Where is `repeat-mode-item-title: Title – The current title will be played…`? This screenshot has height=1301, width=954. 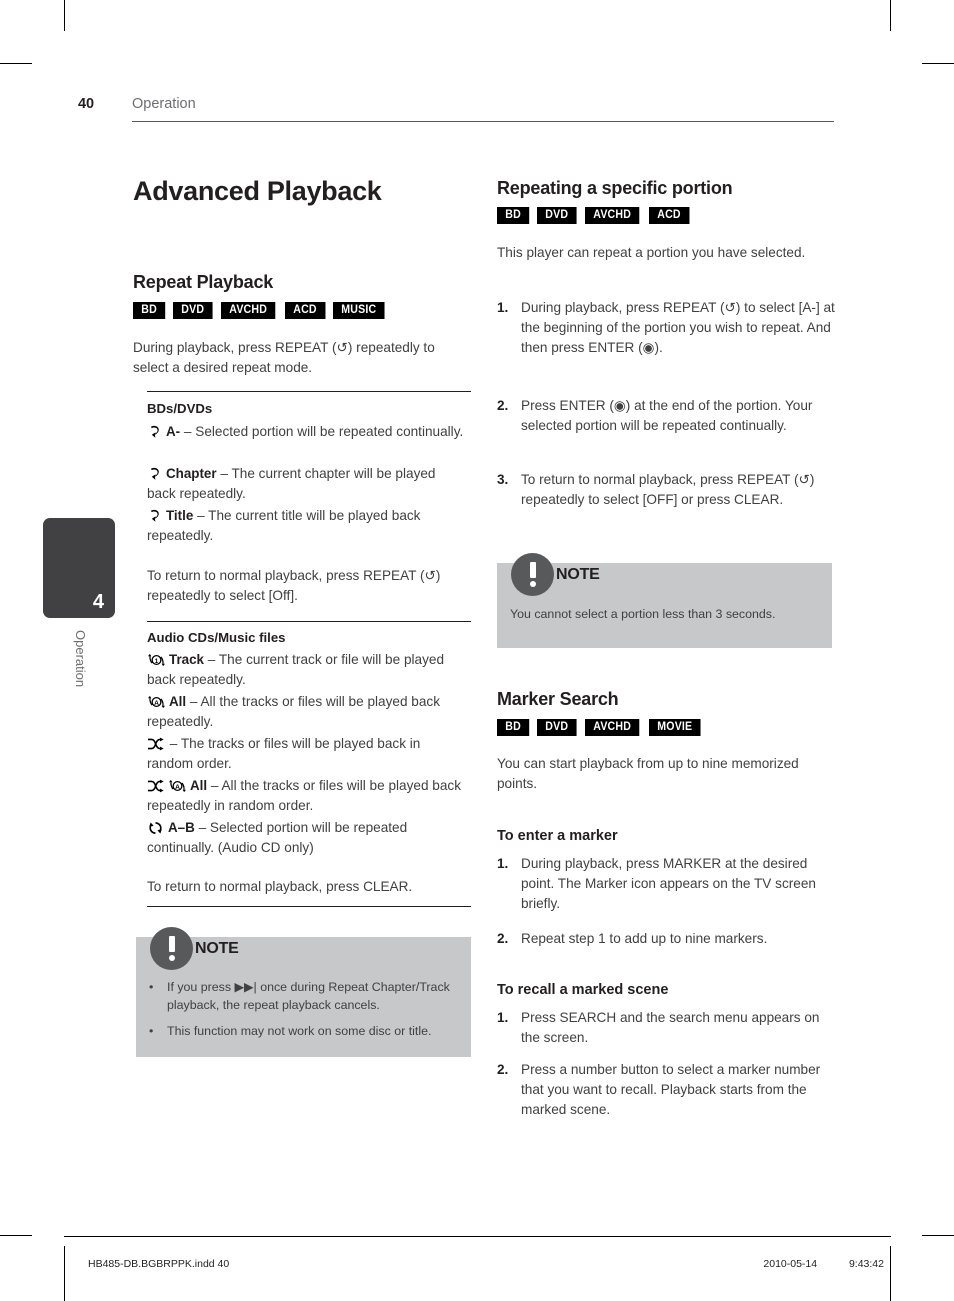 repeat-mode-item-title: Title – The current title will be played… is located at coordinates (307, 526).